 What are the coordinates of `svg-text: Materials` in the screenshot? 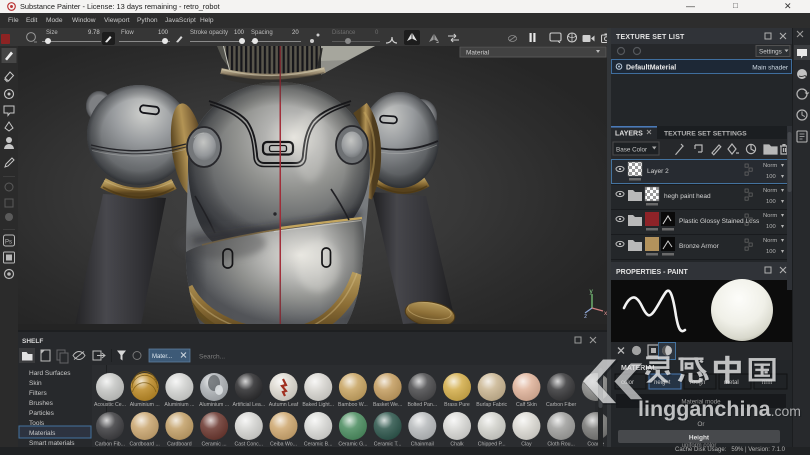 It's located at (42, 433).